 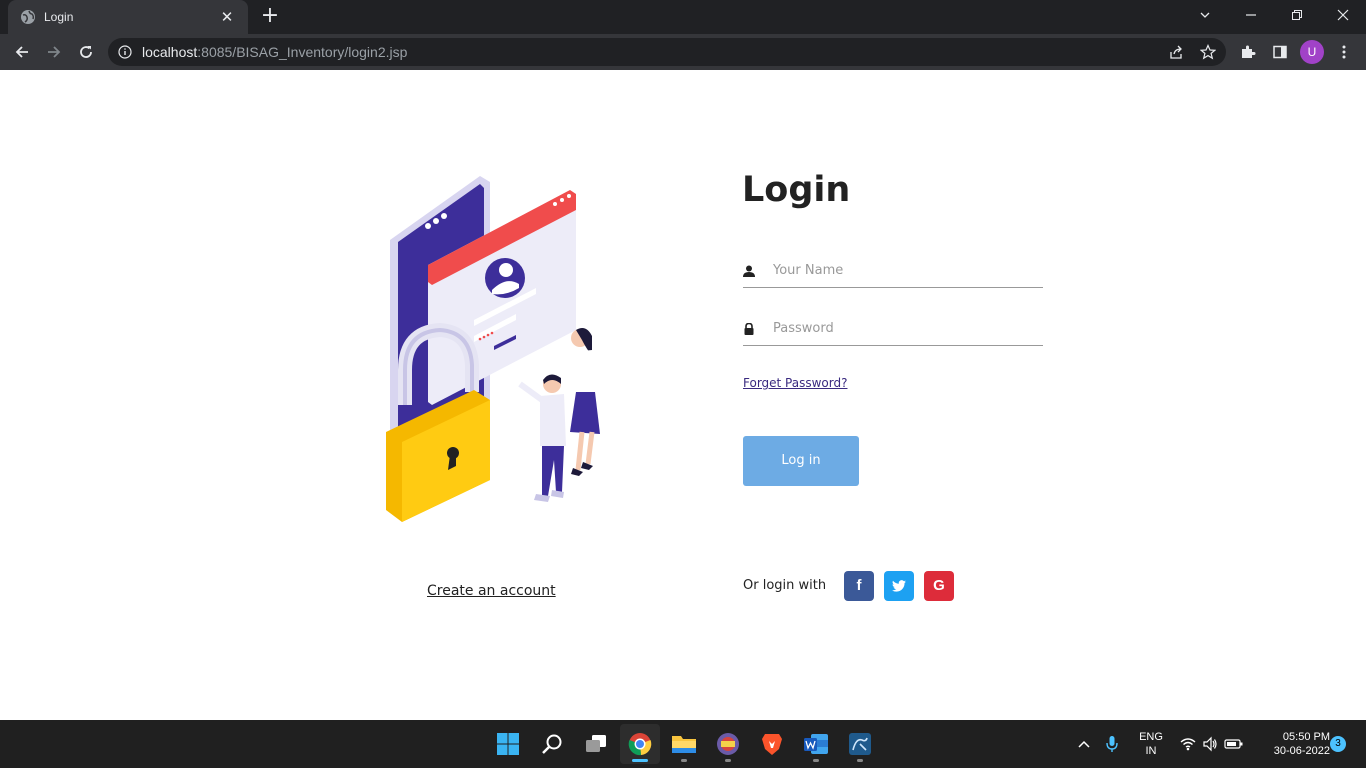 I want to click on or-login-with-label: Or login with, so click(x=785, y=585).